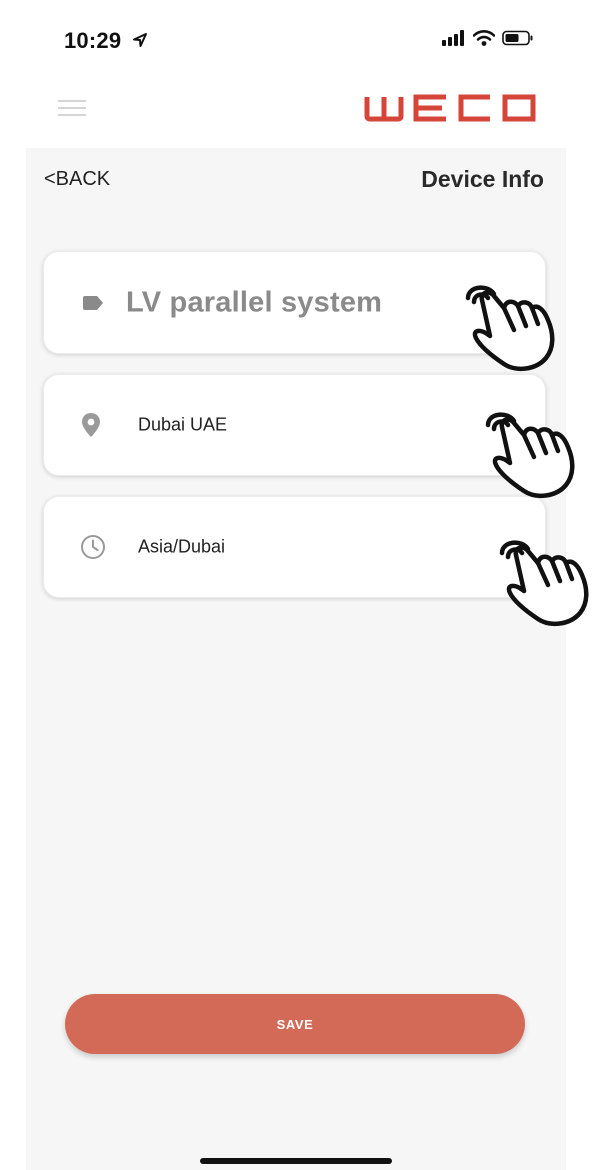  What do you see at coordinates (140, 41) in the screenshot?
I see `location-arrow-icon` at bounding box center [140, 41].